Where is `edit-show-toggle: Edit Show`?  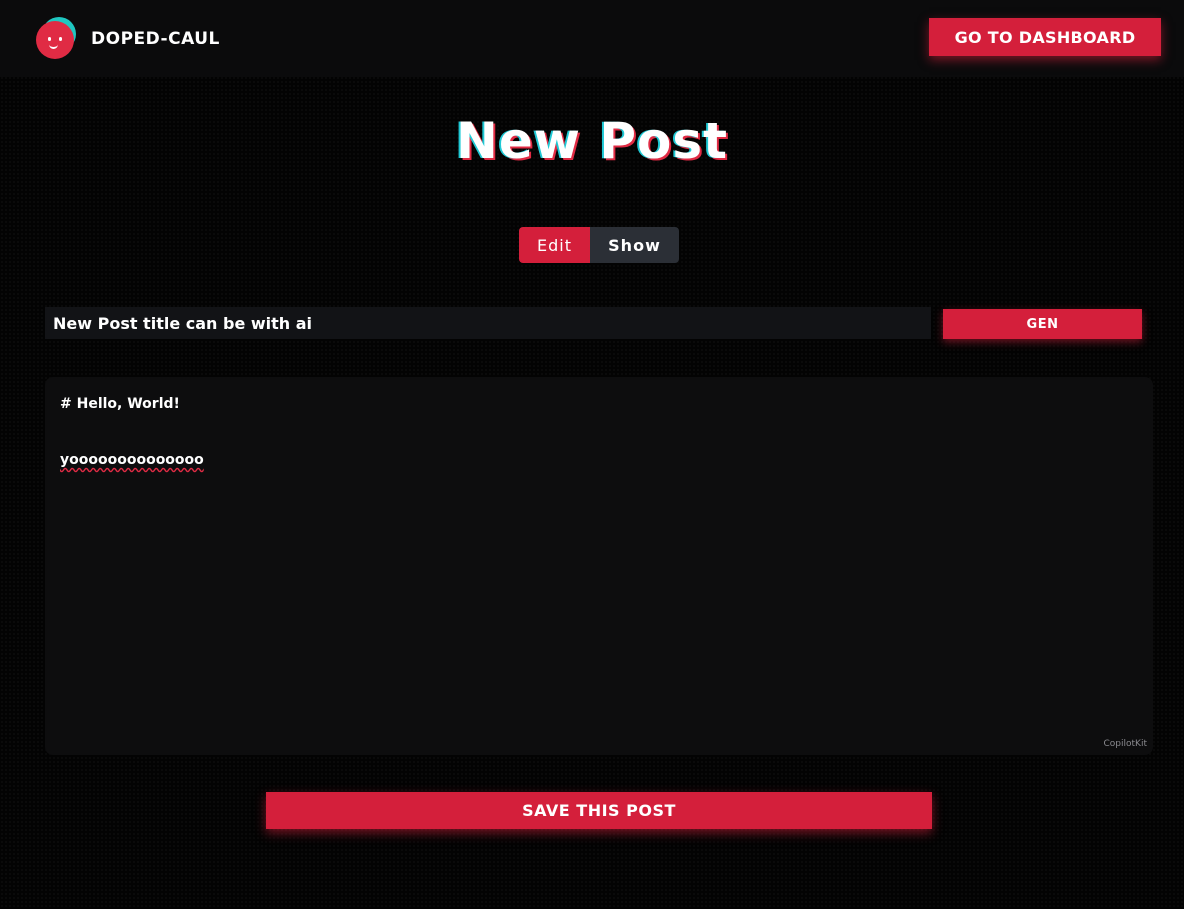 edit-show-toggle: Edit Show is located at coordinates (599, 245).